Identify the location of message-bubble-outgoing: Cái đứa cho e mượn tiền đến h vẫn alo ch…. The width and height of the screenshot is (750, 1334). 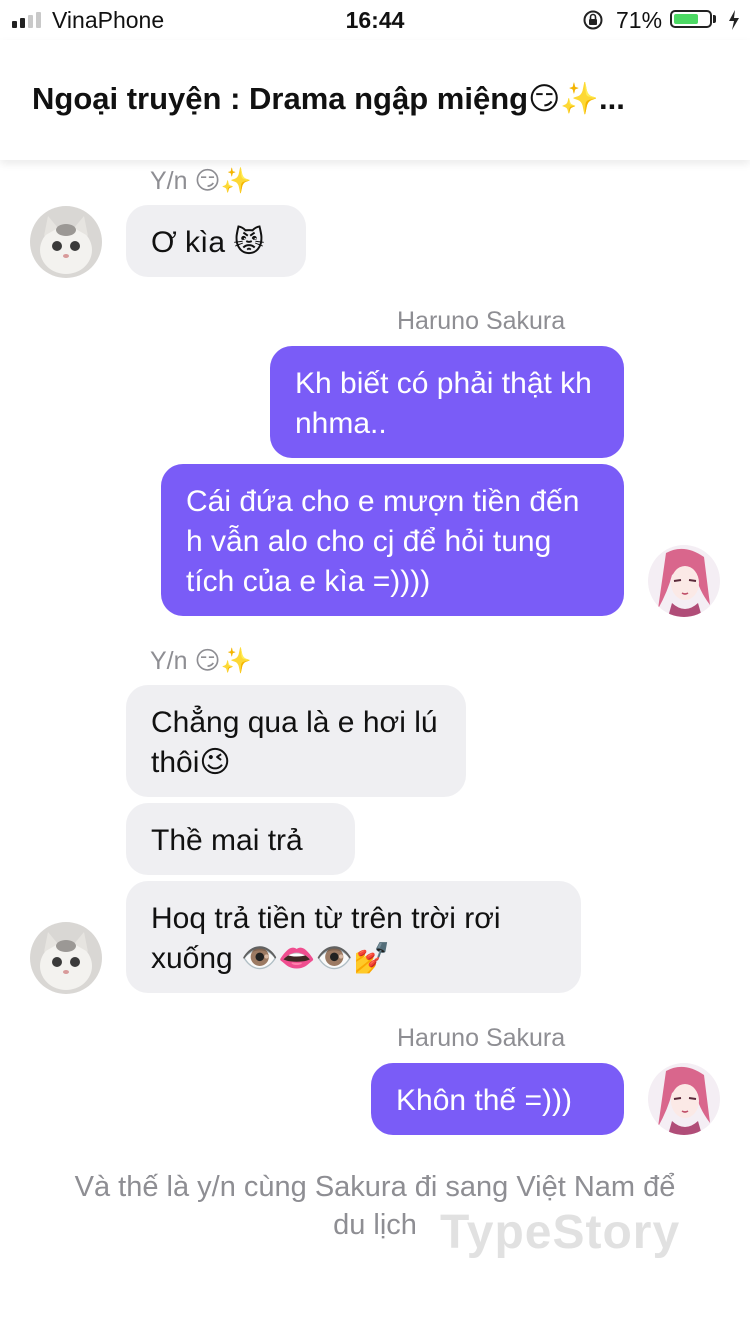
(392, 540).